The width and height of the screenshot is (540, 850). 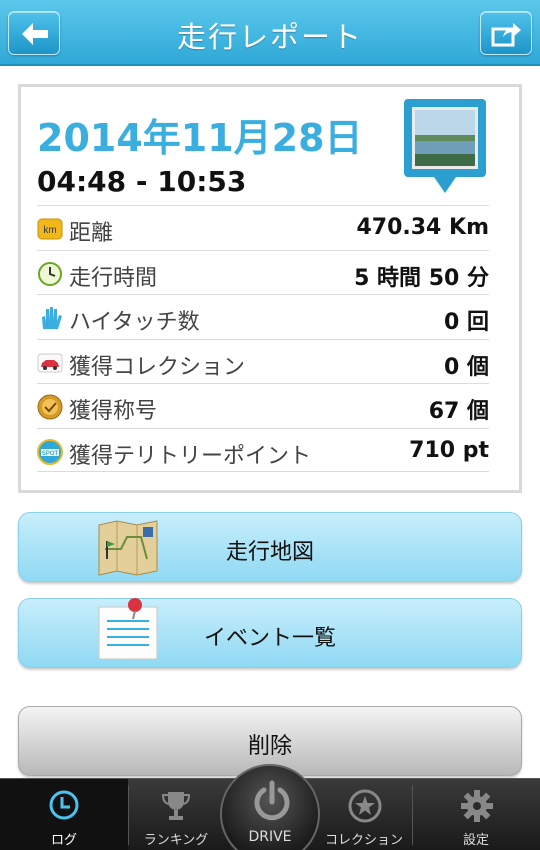 I want to click on drive-label: DRIVE, so click(x=270, y=837).